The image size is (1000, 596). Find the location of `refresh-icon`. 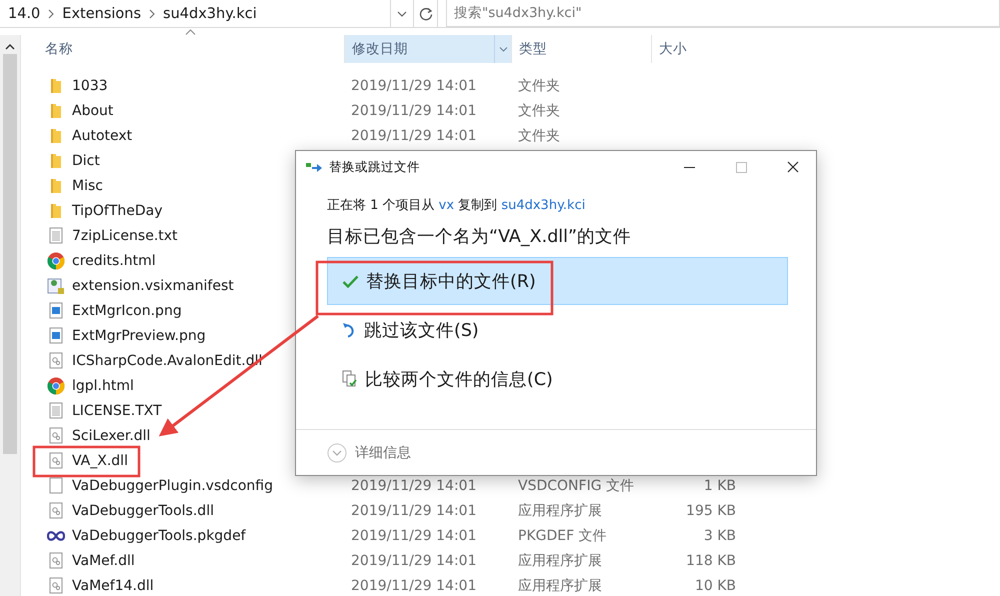

refresh-icon is located at coordinates (425, 13).